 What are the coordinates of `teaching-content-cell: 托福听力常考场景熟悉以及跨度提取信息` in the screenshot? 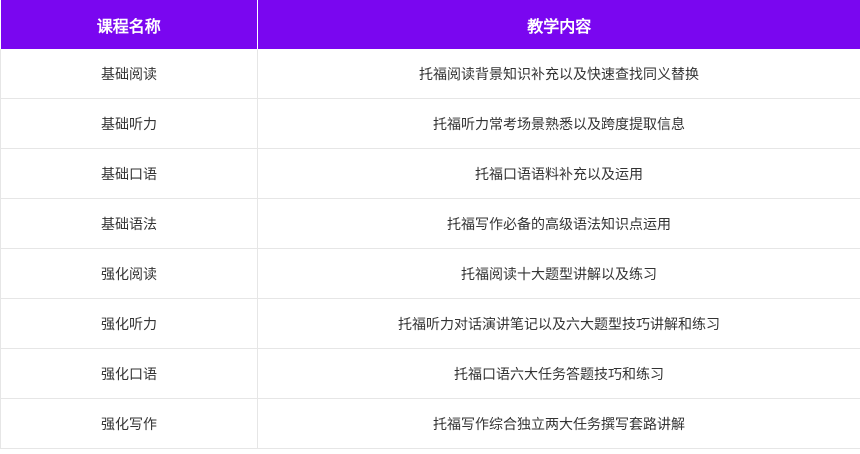 It's located at (558, 123).